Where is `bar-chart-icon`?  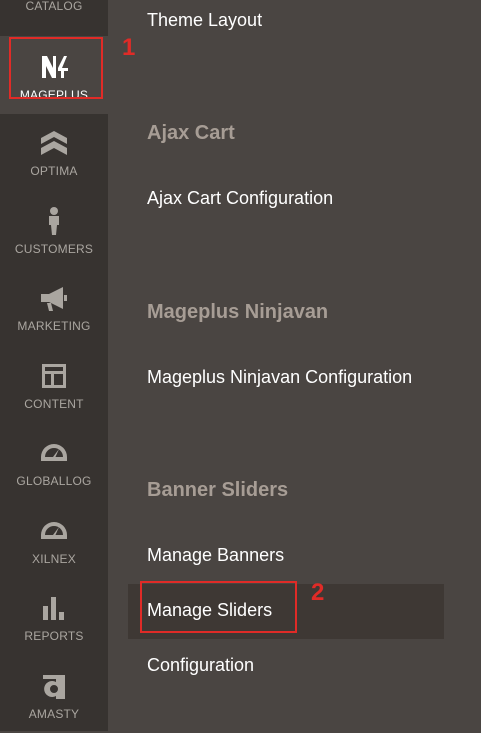 bar-chart-icon is located at coordinates (54, 608).